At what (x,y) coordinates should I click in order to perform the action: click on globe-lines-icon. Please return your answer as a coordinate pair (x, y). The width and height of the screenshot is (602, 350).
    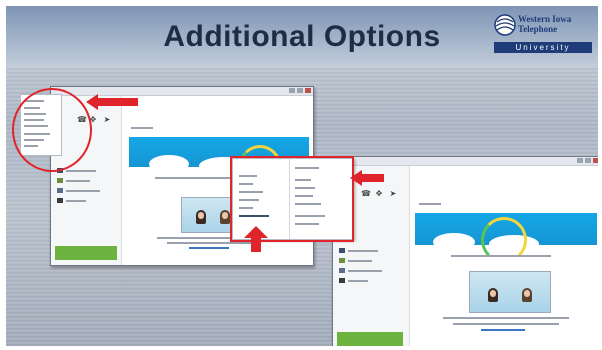
    Looking at the image, I should click on (505, 25).